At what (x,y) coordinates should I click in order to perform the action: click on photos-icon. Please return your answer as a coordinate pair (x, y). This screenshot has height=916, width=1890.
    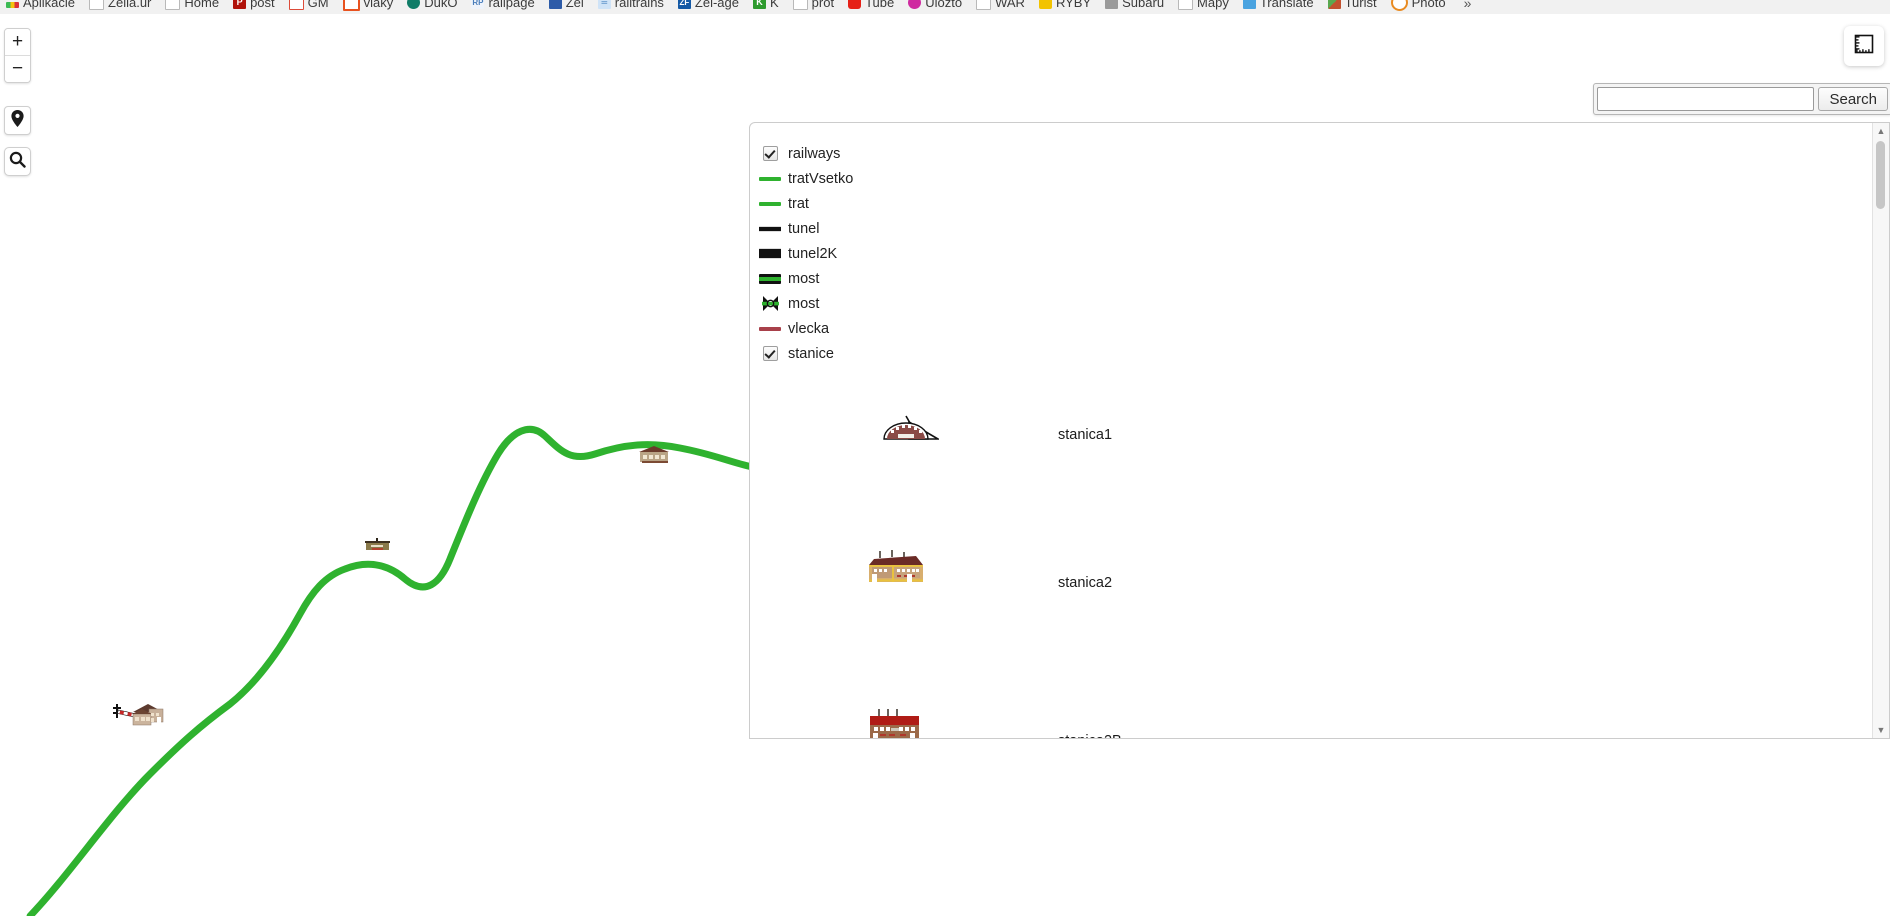
    Looking at the image, I should click on (1399, 5).